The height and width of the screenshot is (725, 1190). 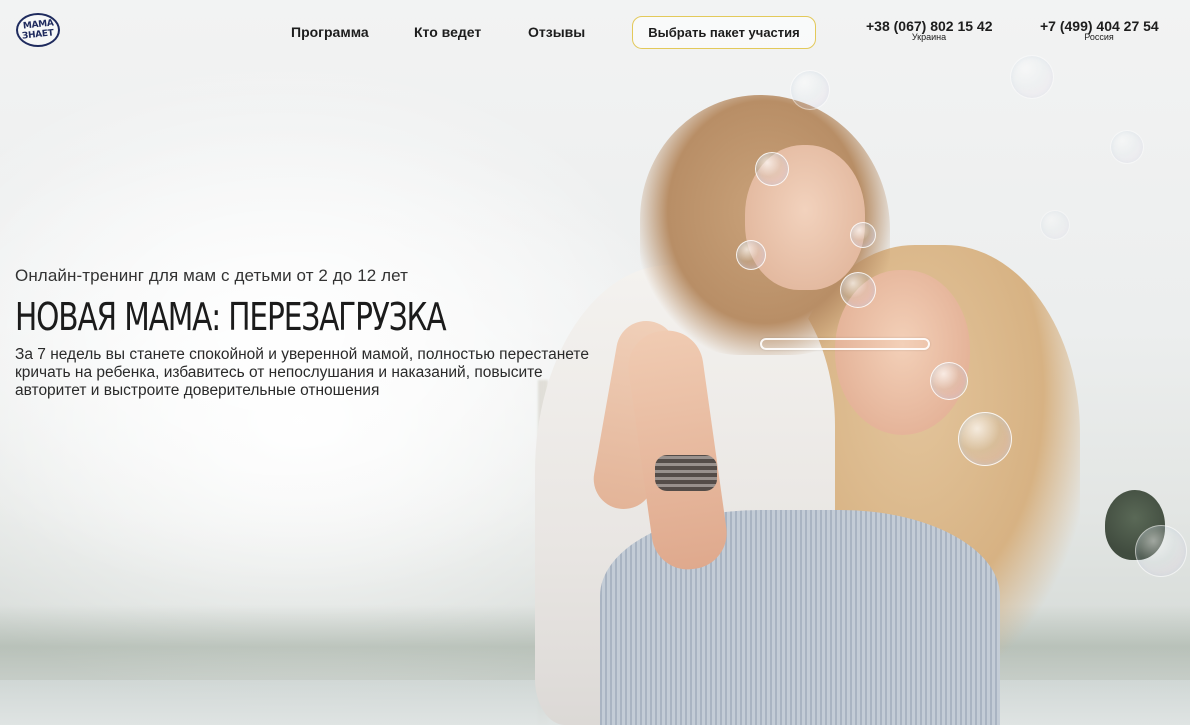 What do you see at coordinates (447, 32) in the screenshot?
I see `nav-hosts: Кто ведет` at bounding box center [447, 32].